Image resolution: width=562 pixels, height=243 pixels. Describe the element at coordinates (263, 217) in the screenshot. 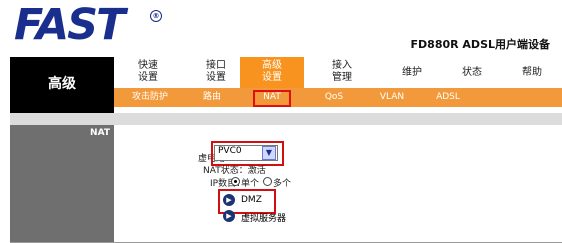

I see `virtual-server-link: 虚拟服务器` at that location.